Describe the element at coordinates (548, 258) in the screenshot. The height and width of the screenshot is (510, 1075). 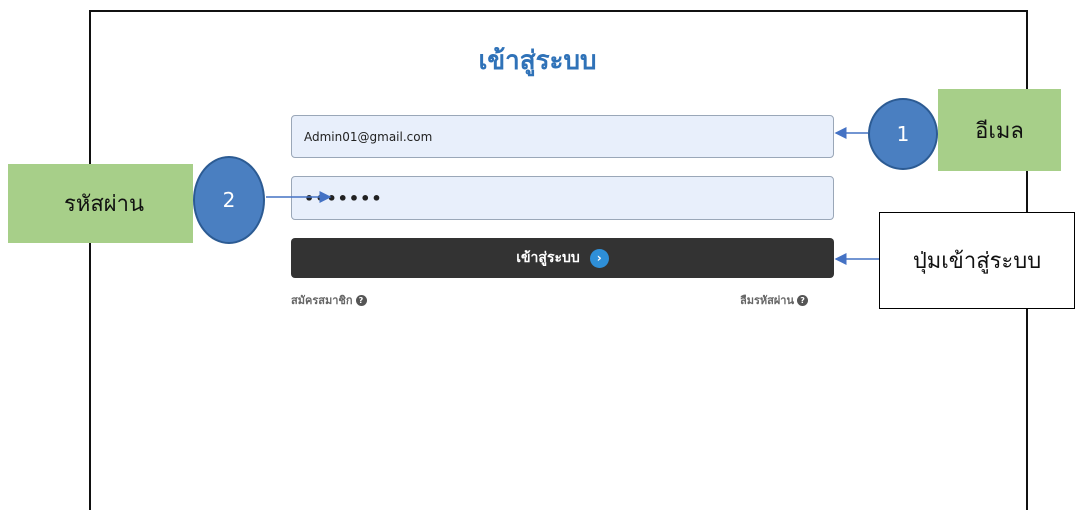
I see `login-button-label: เข้าสู่ระบบ` at that location.